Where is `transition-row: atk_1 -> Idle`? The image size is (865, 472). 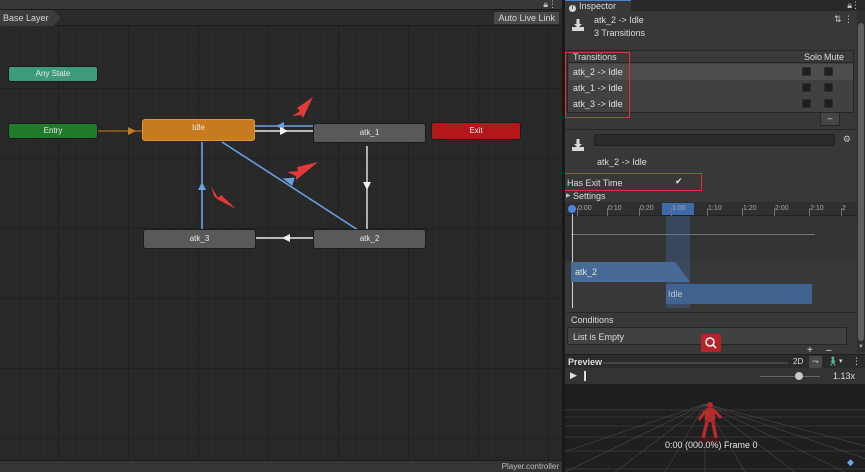
transition-row: atk_1 -> Idle is located at coordinates (711, 88).